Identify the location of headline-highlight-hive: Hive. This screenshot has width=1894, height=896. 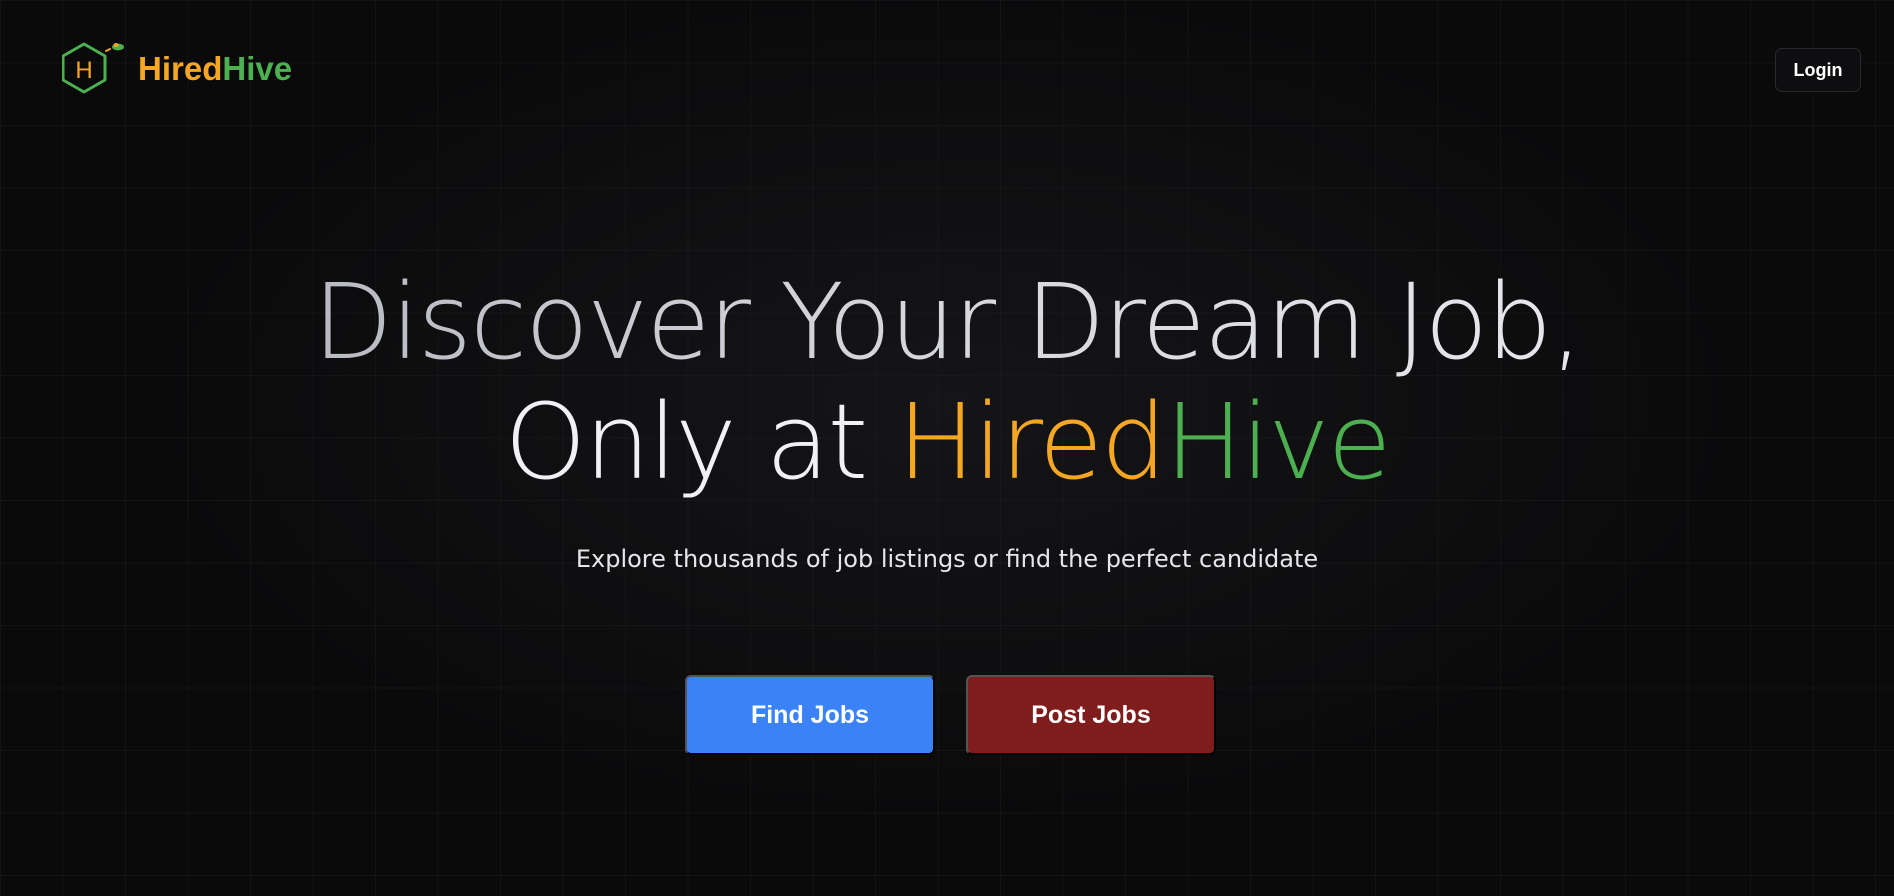
(1278, 442).